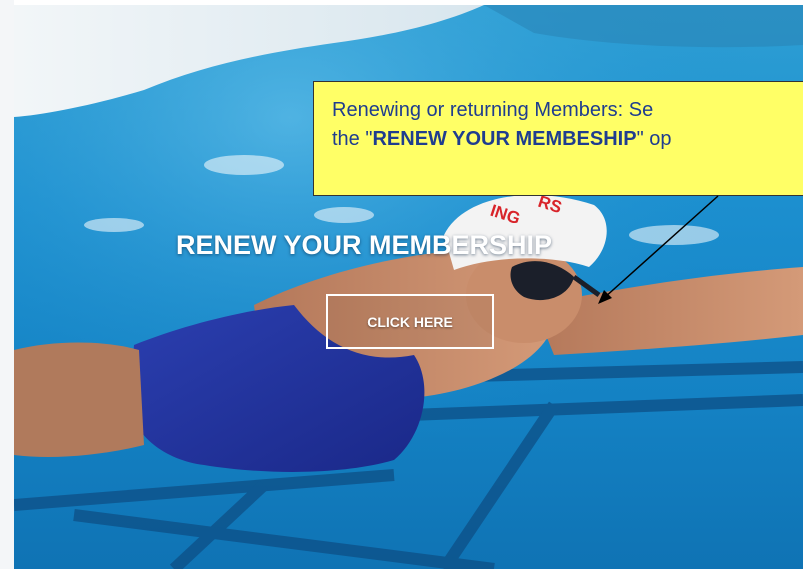 This screenshot has width=803, height=569. I want to click on callout-line-2-suffix: " op, so click(654, 139).